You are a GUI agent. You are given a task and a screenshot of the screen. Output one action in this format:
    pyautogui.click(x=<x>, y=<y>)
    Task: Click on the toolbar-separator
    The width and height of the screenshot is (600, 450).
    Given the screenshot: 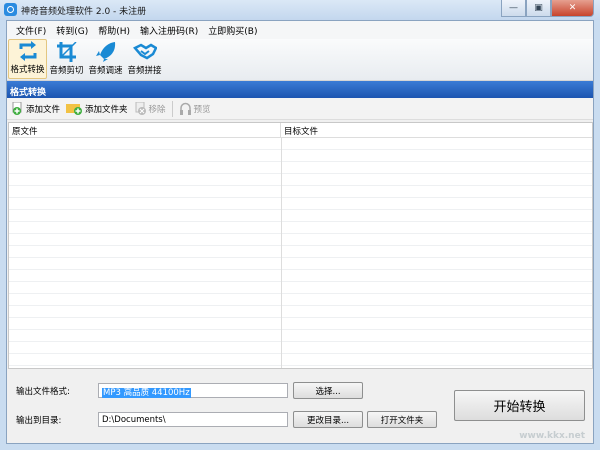 What is the action you would take?
    pyautogui.click(x=172, y=108)
    